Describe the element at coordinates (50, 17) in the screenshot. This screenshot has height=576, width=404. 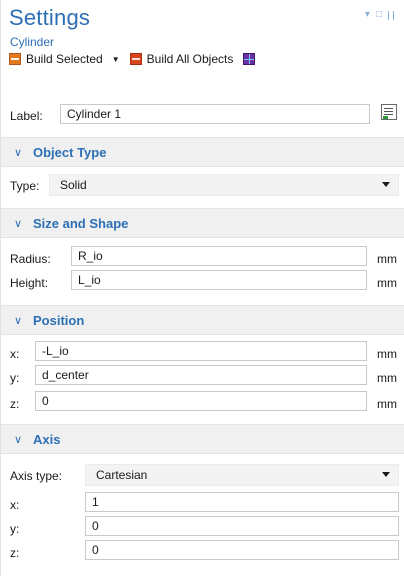
I see `page-title: Settings` at that location.